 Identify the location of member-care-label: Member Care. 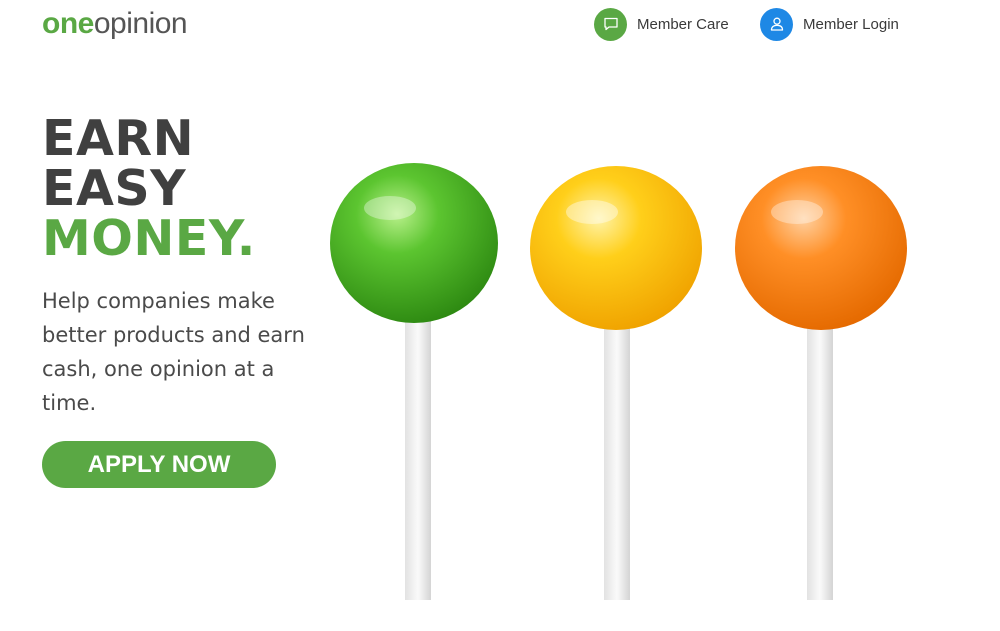
(683, 24).